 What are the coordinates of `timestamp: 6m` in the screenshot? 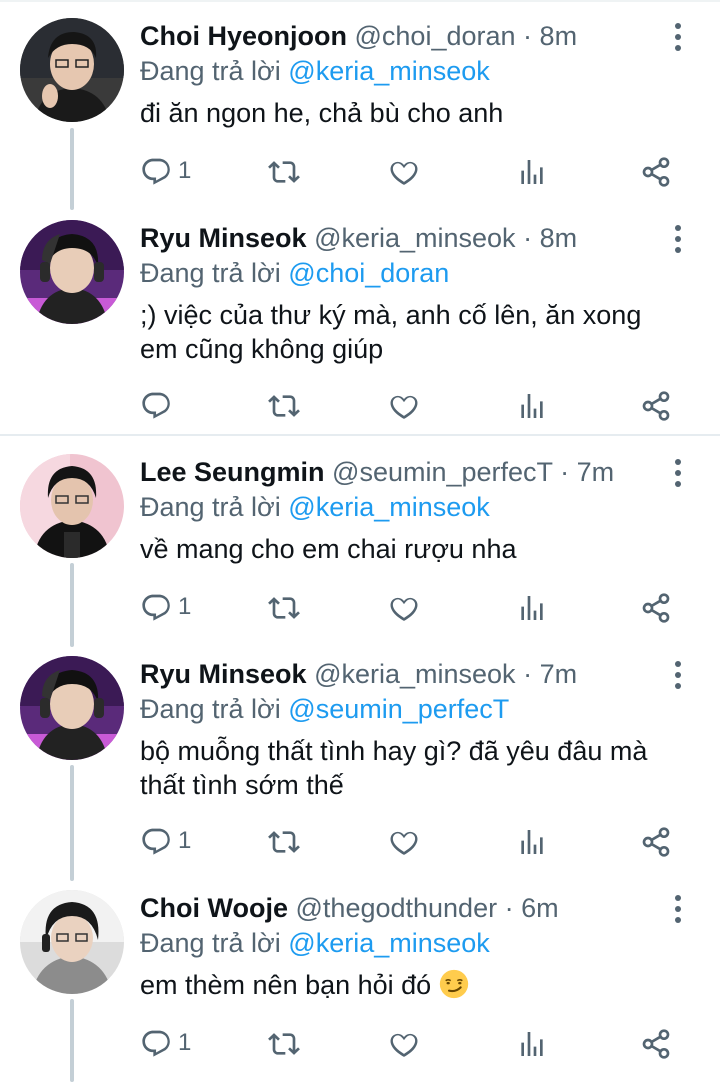 It's located at (540, 908).